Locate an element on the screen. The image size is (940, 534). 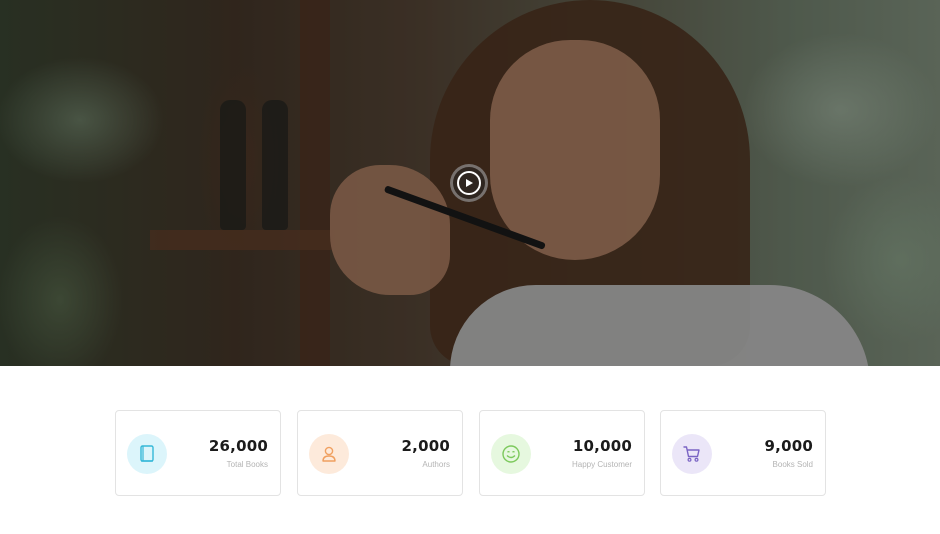
stat-card-total-books: 26,000 Total Books is located at coordinates (198, 453).